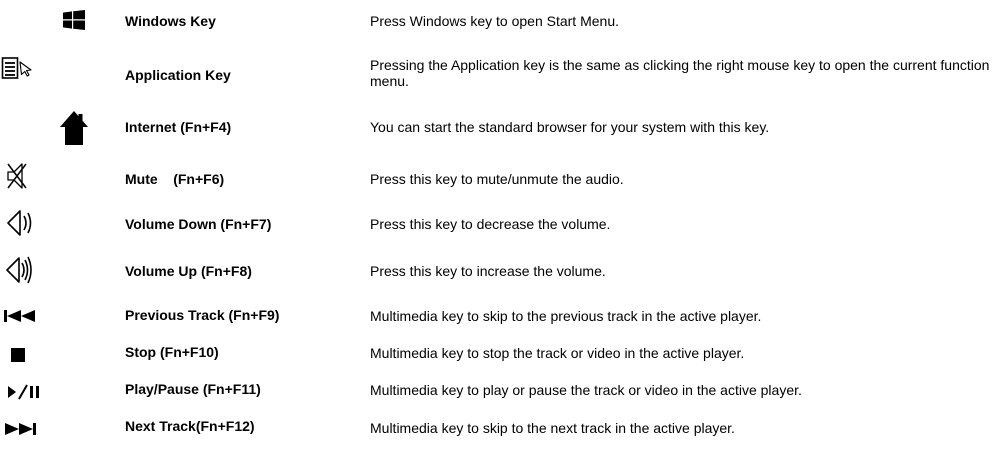 This screenshot has height=452, width=994. Describe the element at coordinates (188, 271) in the screenshot. I see `key-name: Volume Up (Fn+F8)` at that location.